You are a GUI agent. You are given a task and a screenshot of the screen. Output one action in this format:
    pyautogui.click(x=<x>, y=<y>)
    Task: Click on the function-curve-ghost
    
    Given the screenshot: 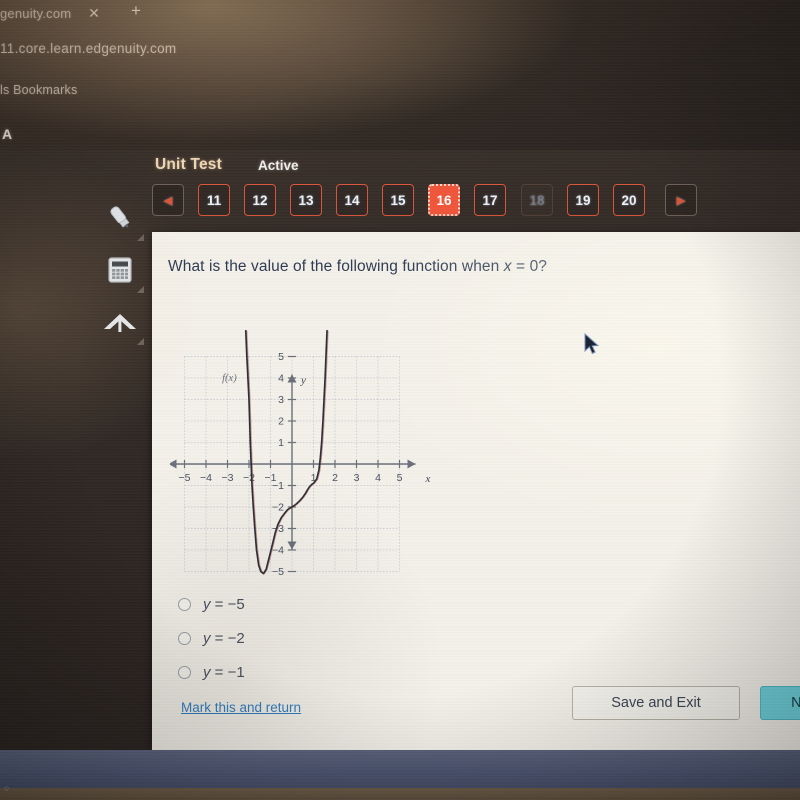 What is the action you would take?
    pyautogui.click(x=287, y=452)
    